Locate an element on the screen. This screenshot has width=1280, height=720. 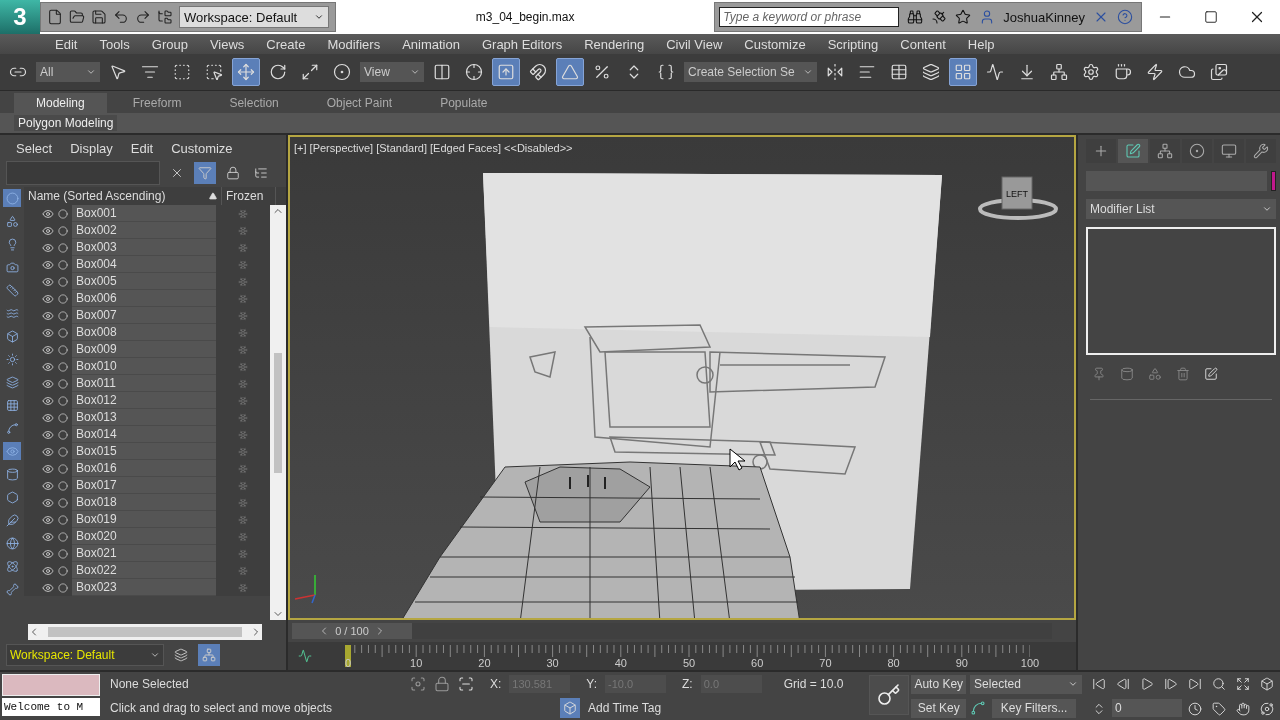
frame-number: 10 is located at coordinates (416, 663).